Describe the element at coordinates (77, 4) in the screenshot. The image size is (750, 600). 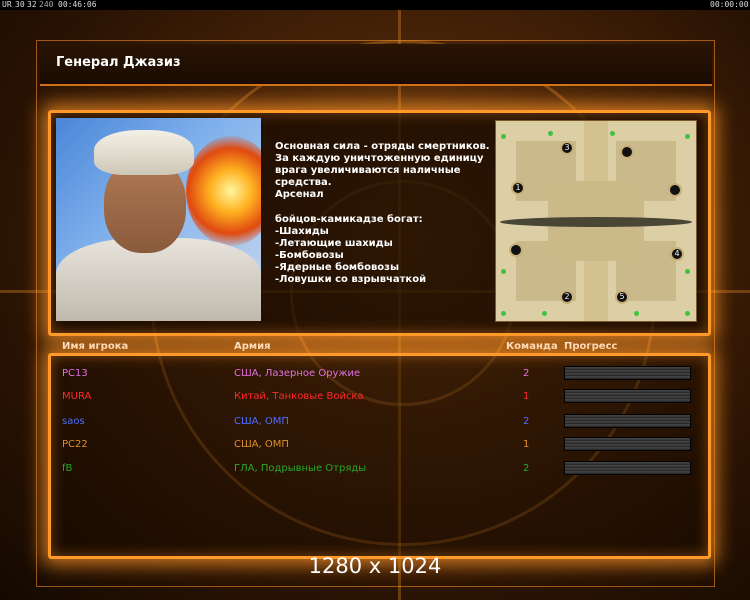
I see `elapsed-time: 00:46:06` at that location.